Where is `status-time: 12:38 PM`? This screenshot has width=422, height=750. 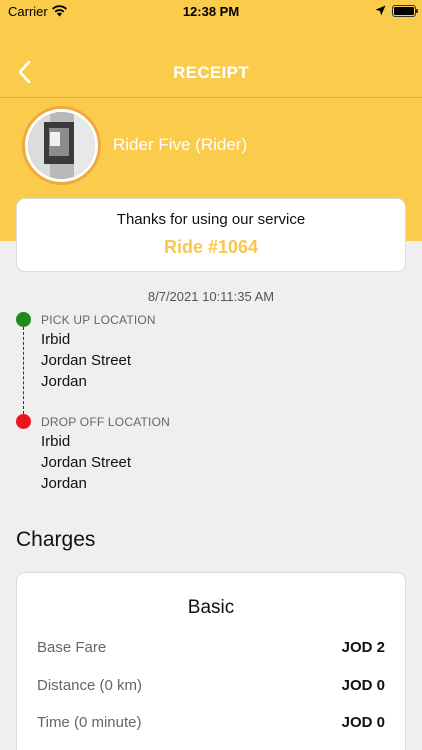 status-time: 12:38 PM is located at coordinates (211, 11).